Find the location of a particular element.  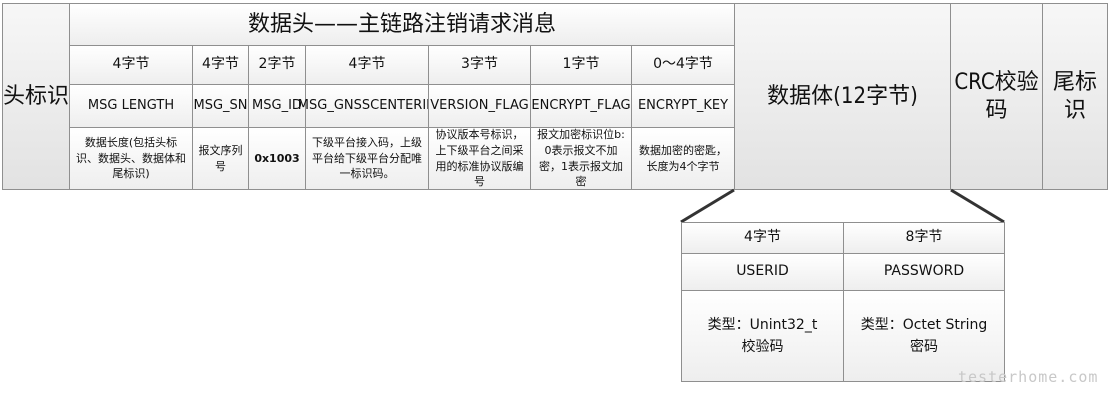

body-name-label: PASSWORD is located at coordinates (924, 271).